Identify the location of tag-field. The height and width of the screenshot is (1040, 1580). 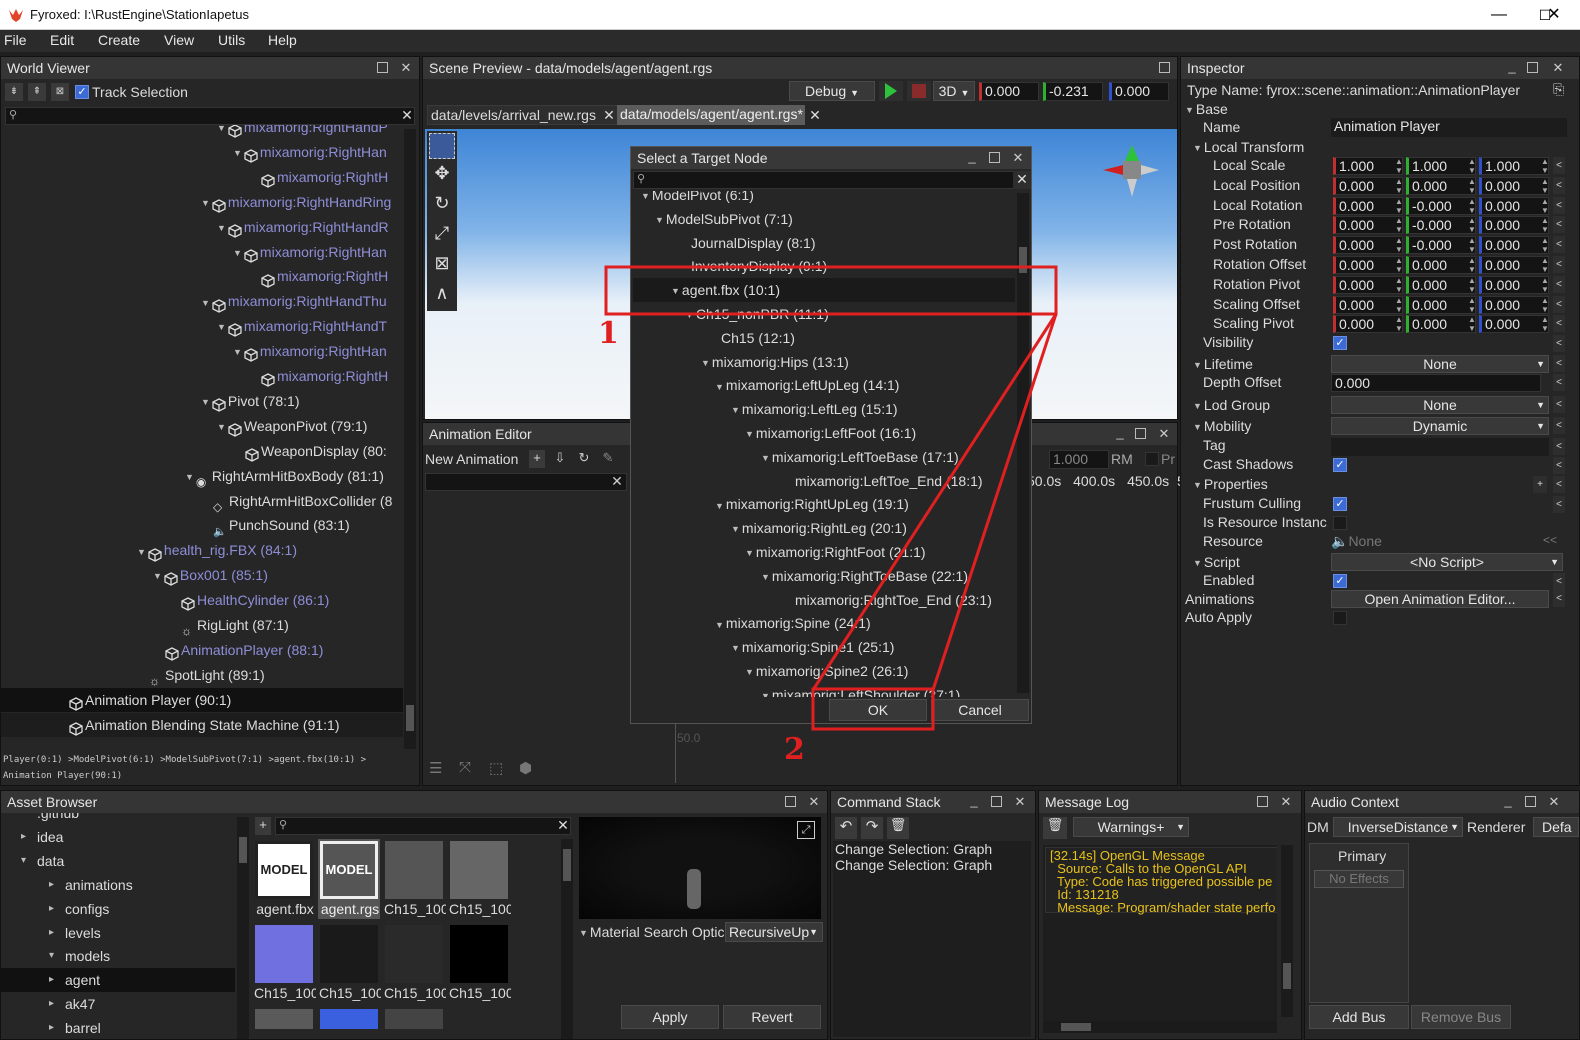
(1440, 447).